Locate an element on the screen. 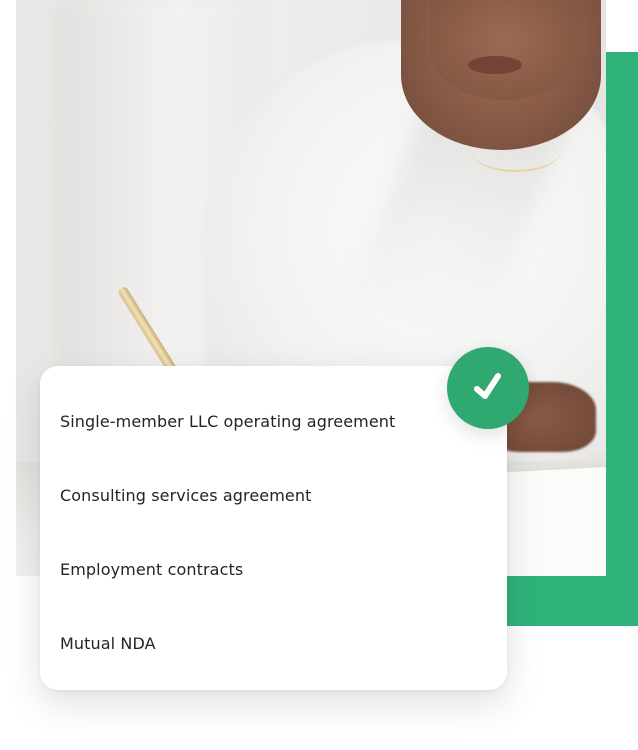 The image size is (638, 750). list-item: Employment contracts is located at coordinates (152, 569).